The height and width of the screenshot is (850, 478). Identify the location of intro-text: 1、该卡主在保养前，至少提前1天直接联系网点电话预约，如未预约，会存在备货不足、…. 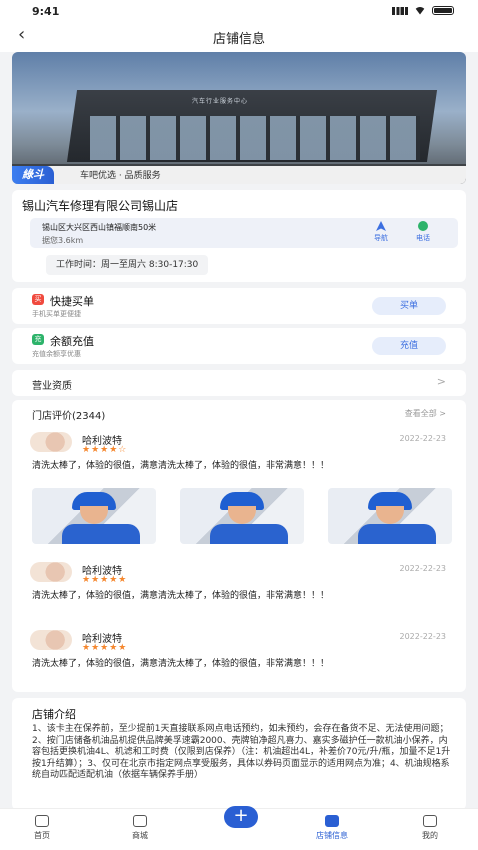
(241, 752).